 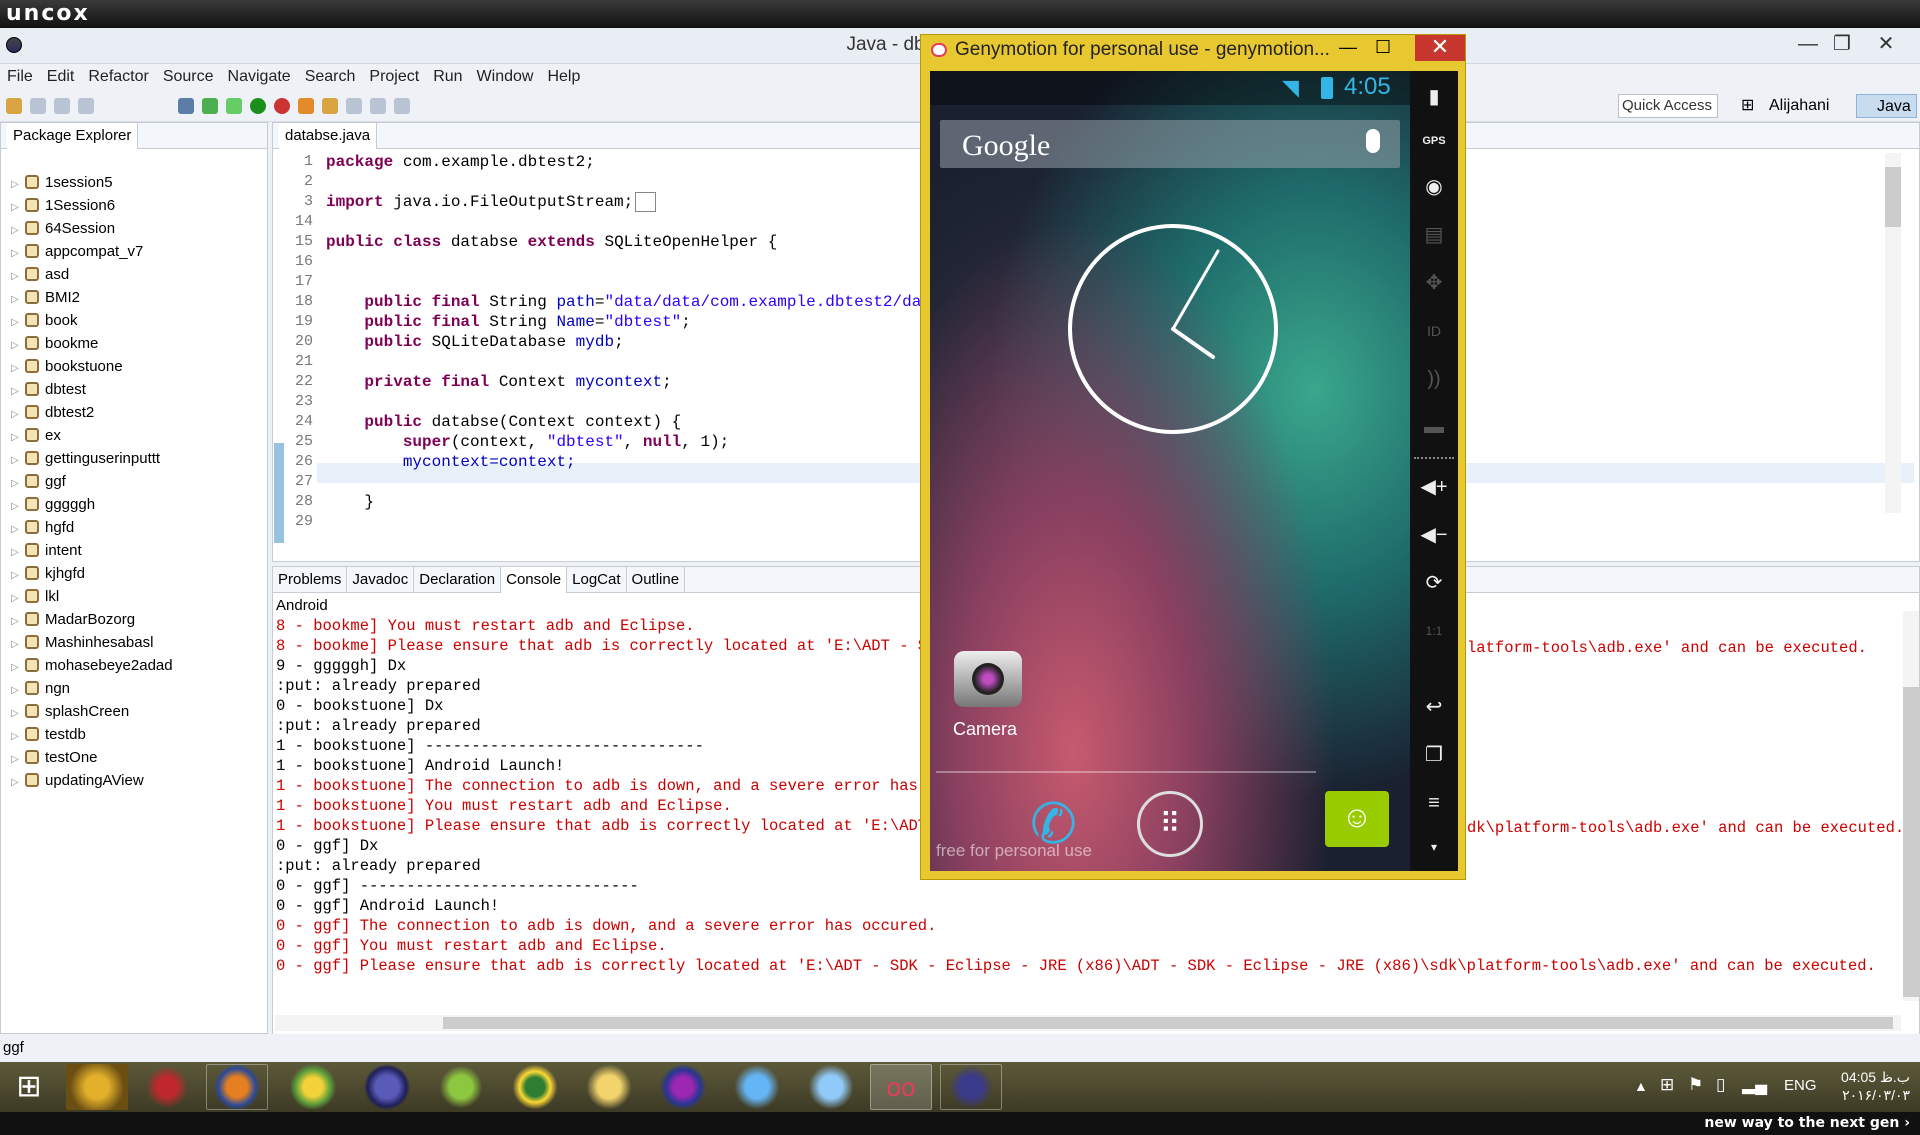 I want to click on tray-language: ENG, so click(x=1800, y=1085).